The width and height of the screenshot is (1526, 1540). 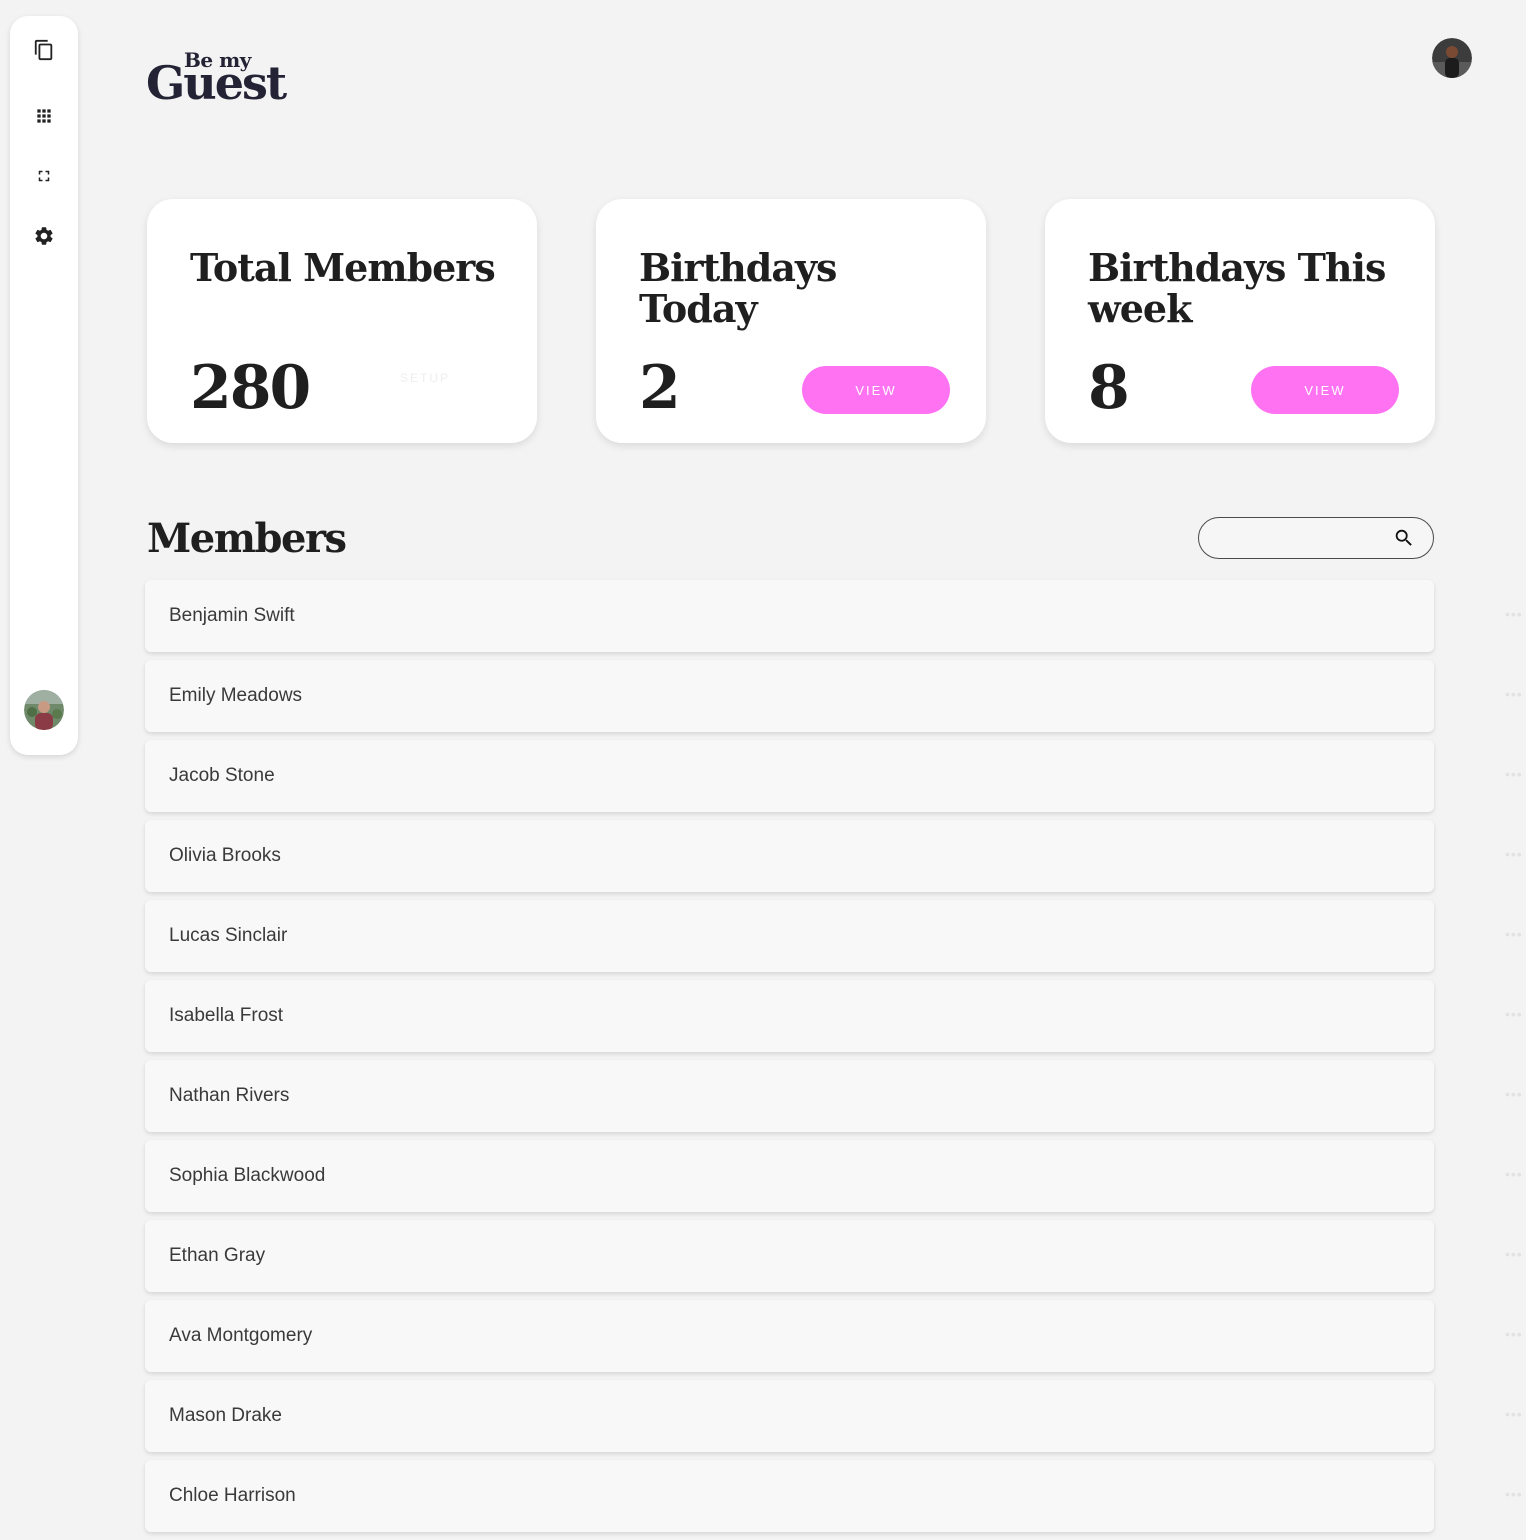 I want to click on member-search, so click(x=1316, y=538).